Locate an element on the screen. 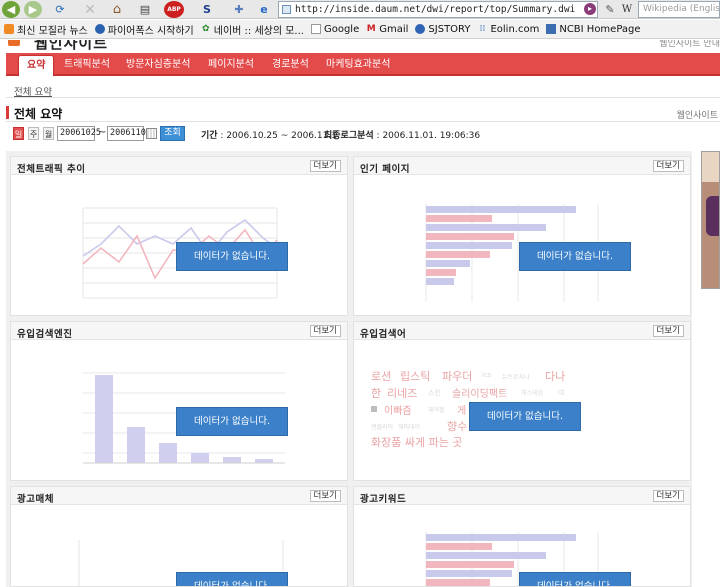 Image resolution: width=720 pixels, height=587 pixels. search-input: Wikipedia (English) is located at coordinates (679, 9).